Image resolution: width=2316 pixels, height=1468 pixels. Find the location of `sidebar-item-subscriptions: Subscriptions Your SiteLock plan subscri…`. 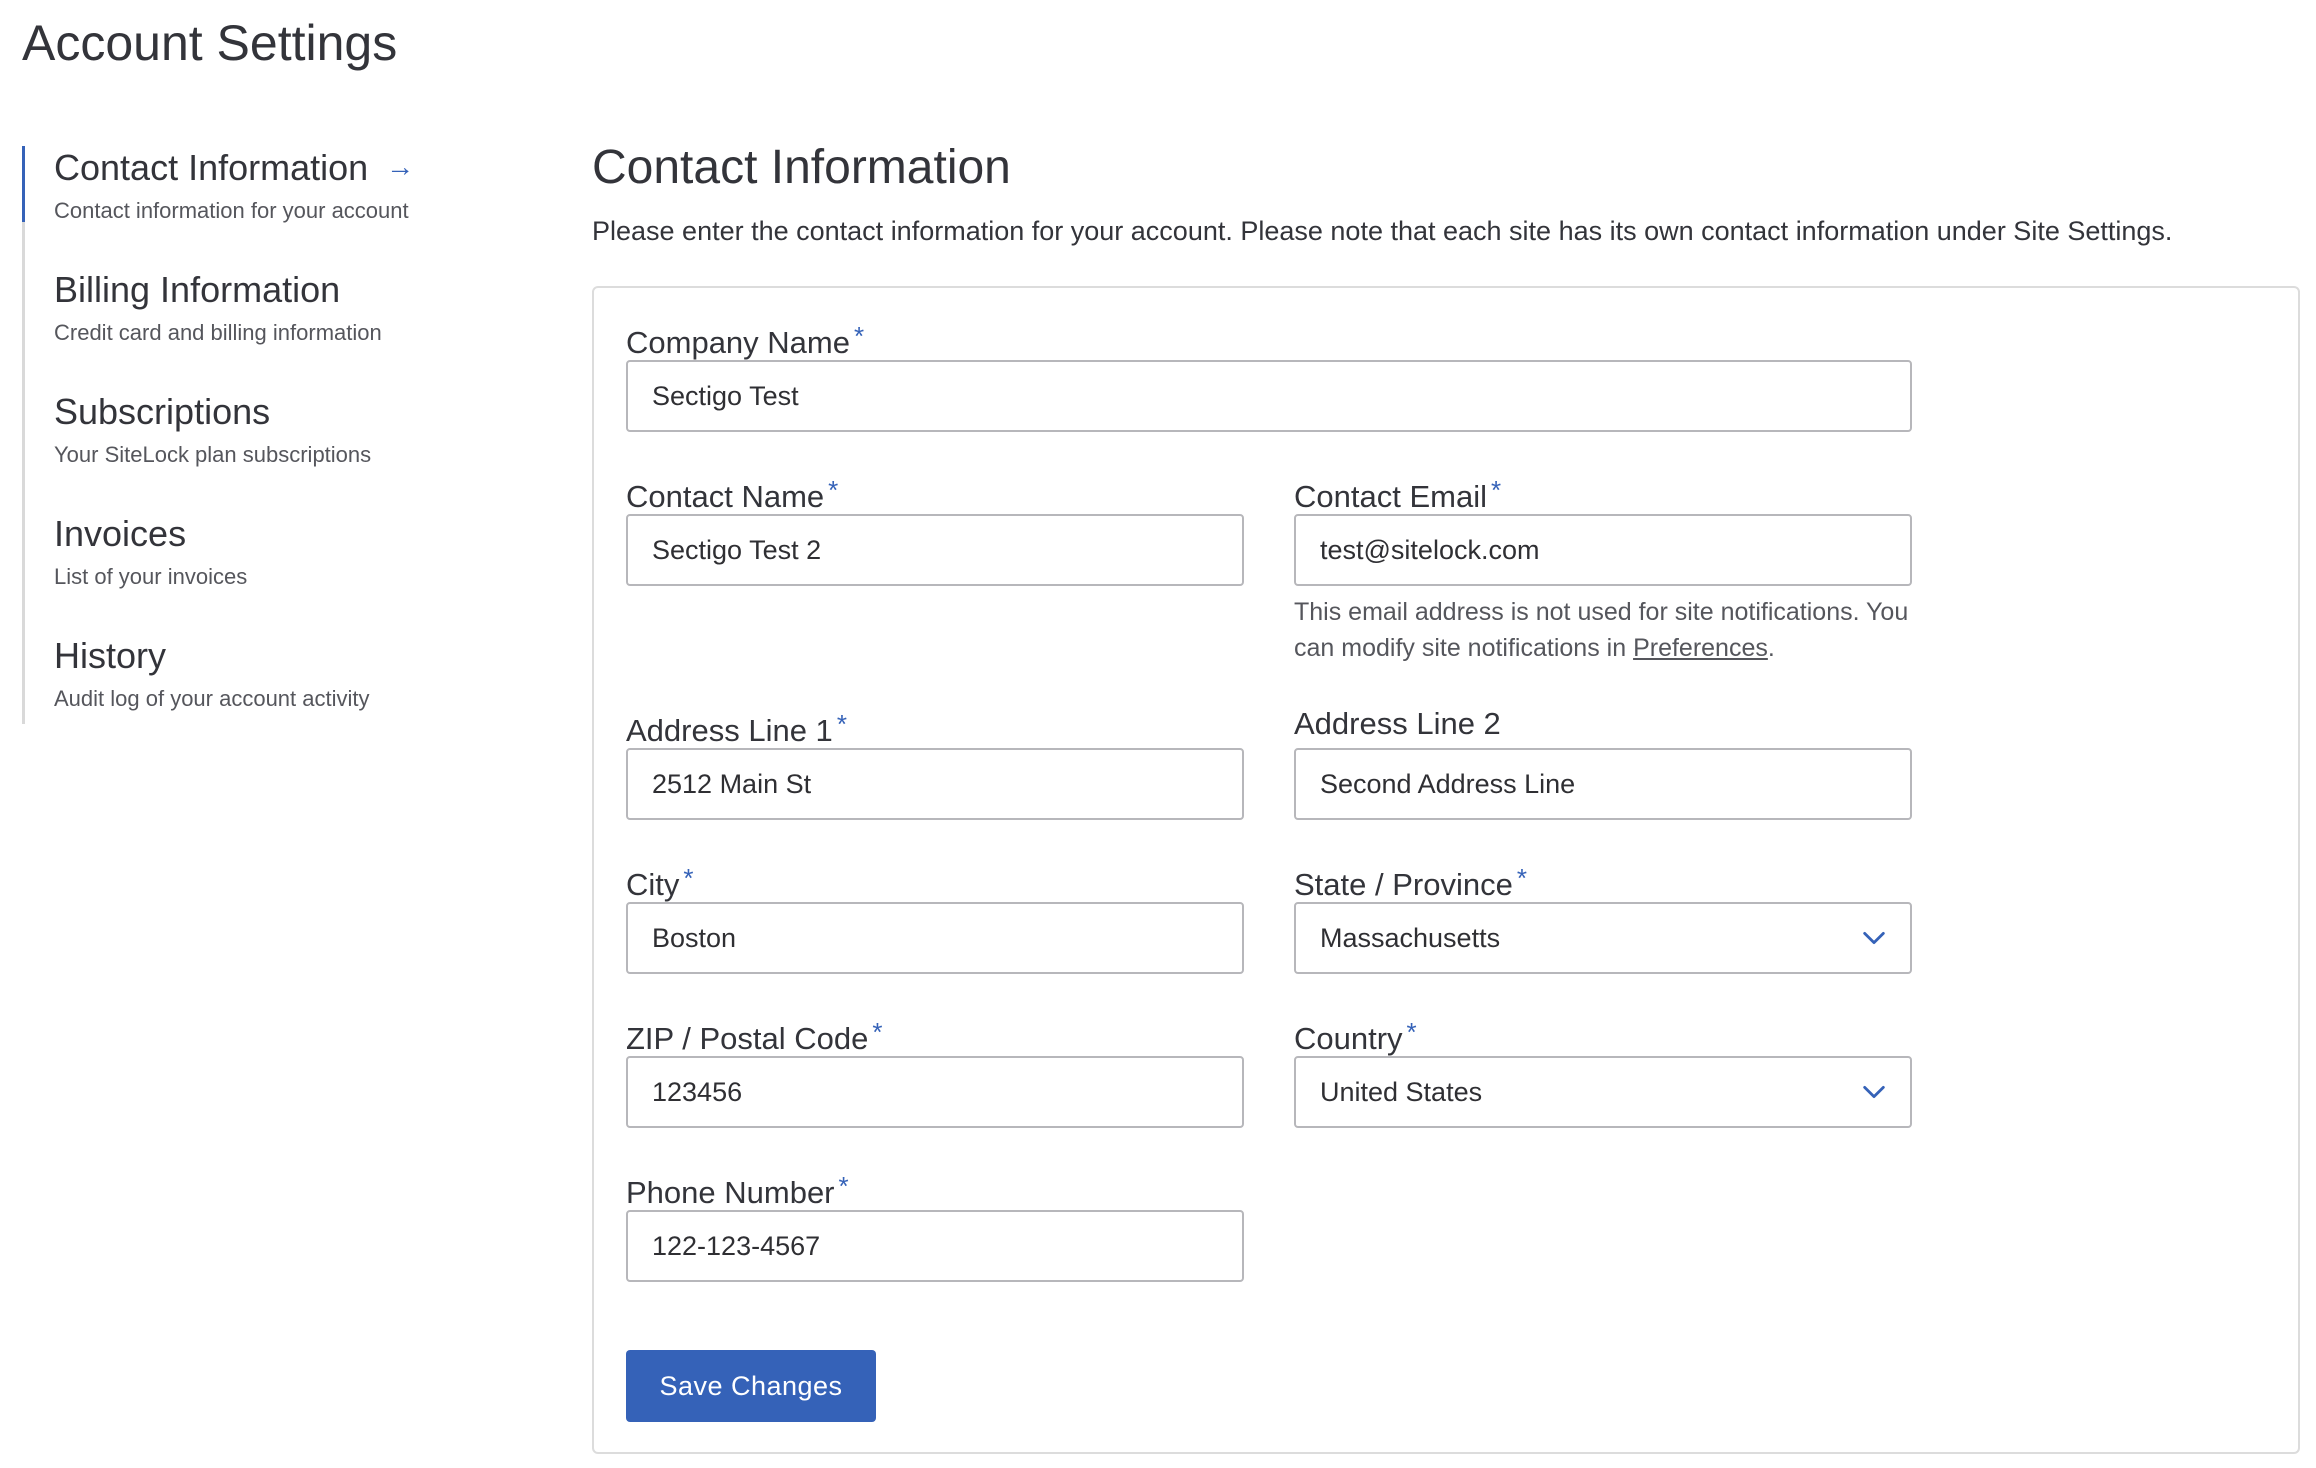

sidebar-item-subscriptions: Subscriptions Your SiteLock plan subscri… is located at coordinates (258, 451).